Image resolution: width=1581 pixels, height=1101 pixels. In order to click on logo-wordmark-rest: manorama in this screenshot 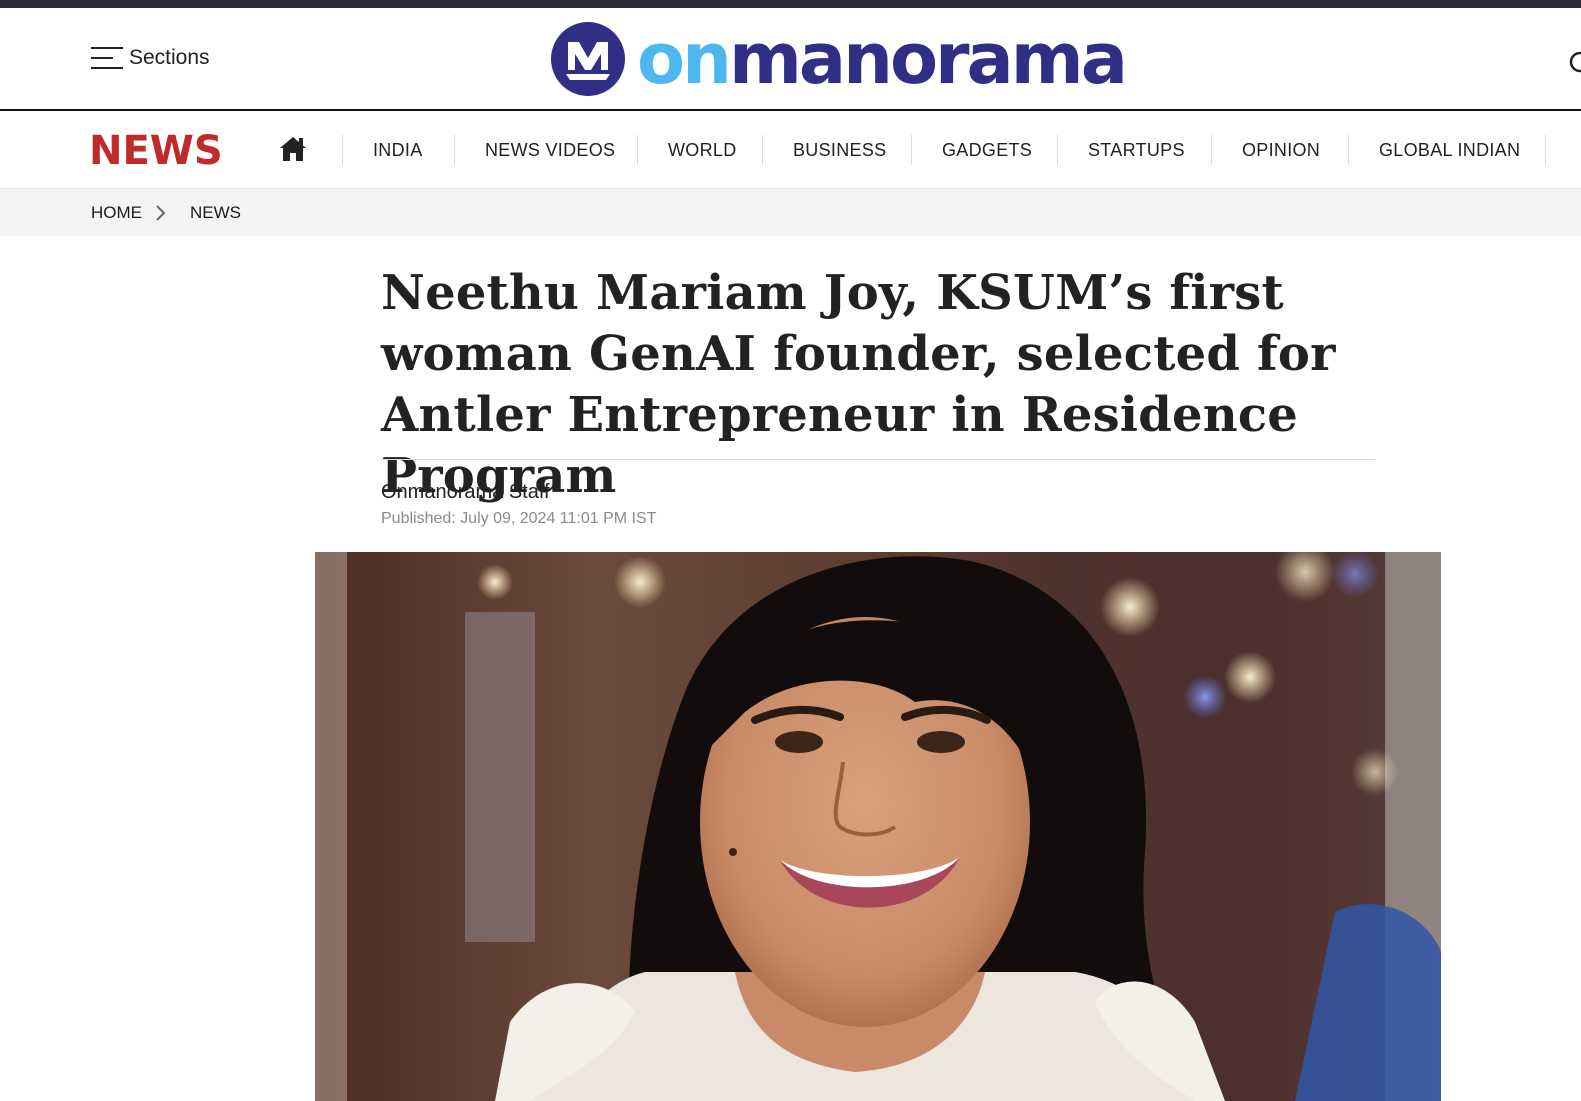, I will do `click(928, 59)`.